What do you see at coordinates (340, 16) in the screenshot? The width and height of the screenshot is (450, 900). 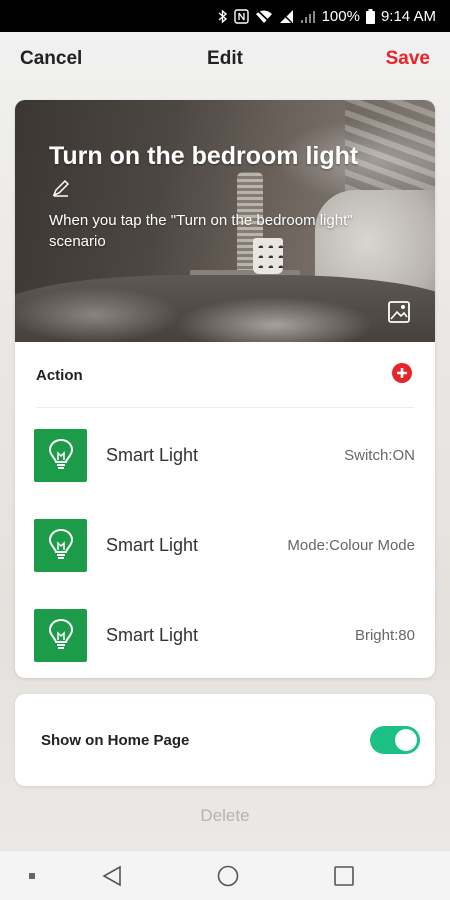 I see `battery-percent: 100%` at bounding box center [340, 16].